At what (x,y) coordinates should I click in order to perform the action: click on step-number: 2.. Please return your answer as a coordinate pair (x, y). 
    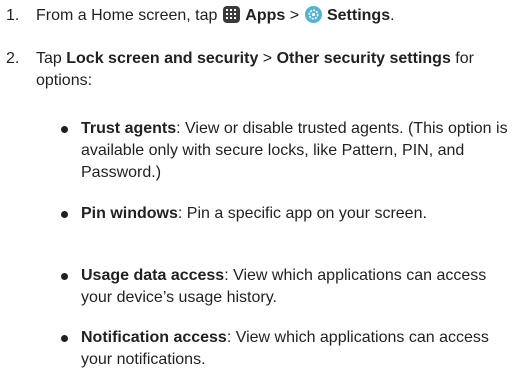
    Looking at the image, I should click on (13, 58).